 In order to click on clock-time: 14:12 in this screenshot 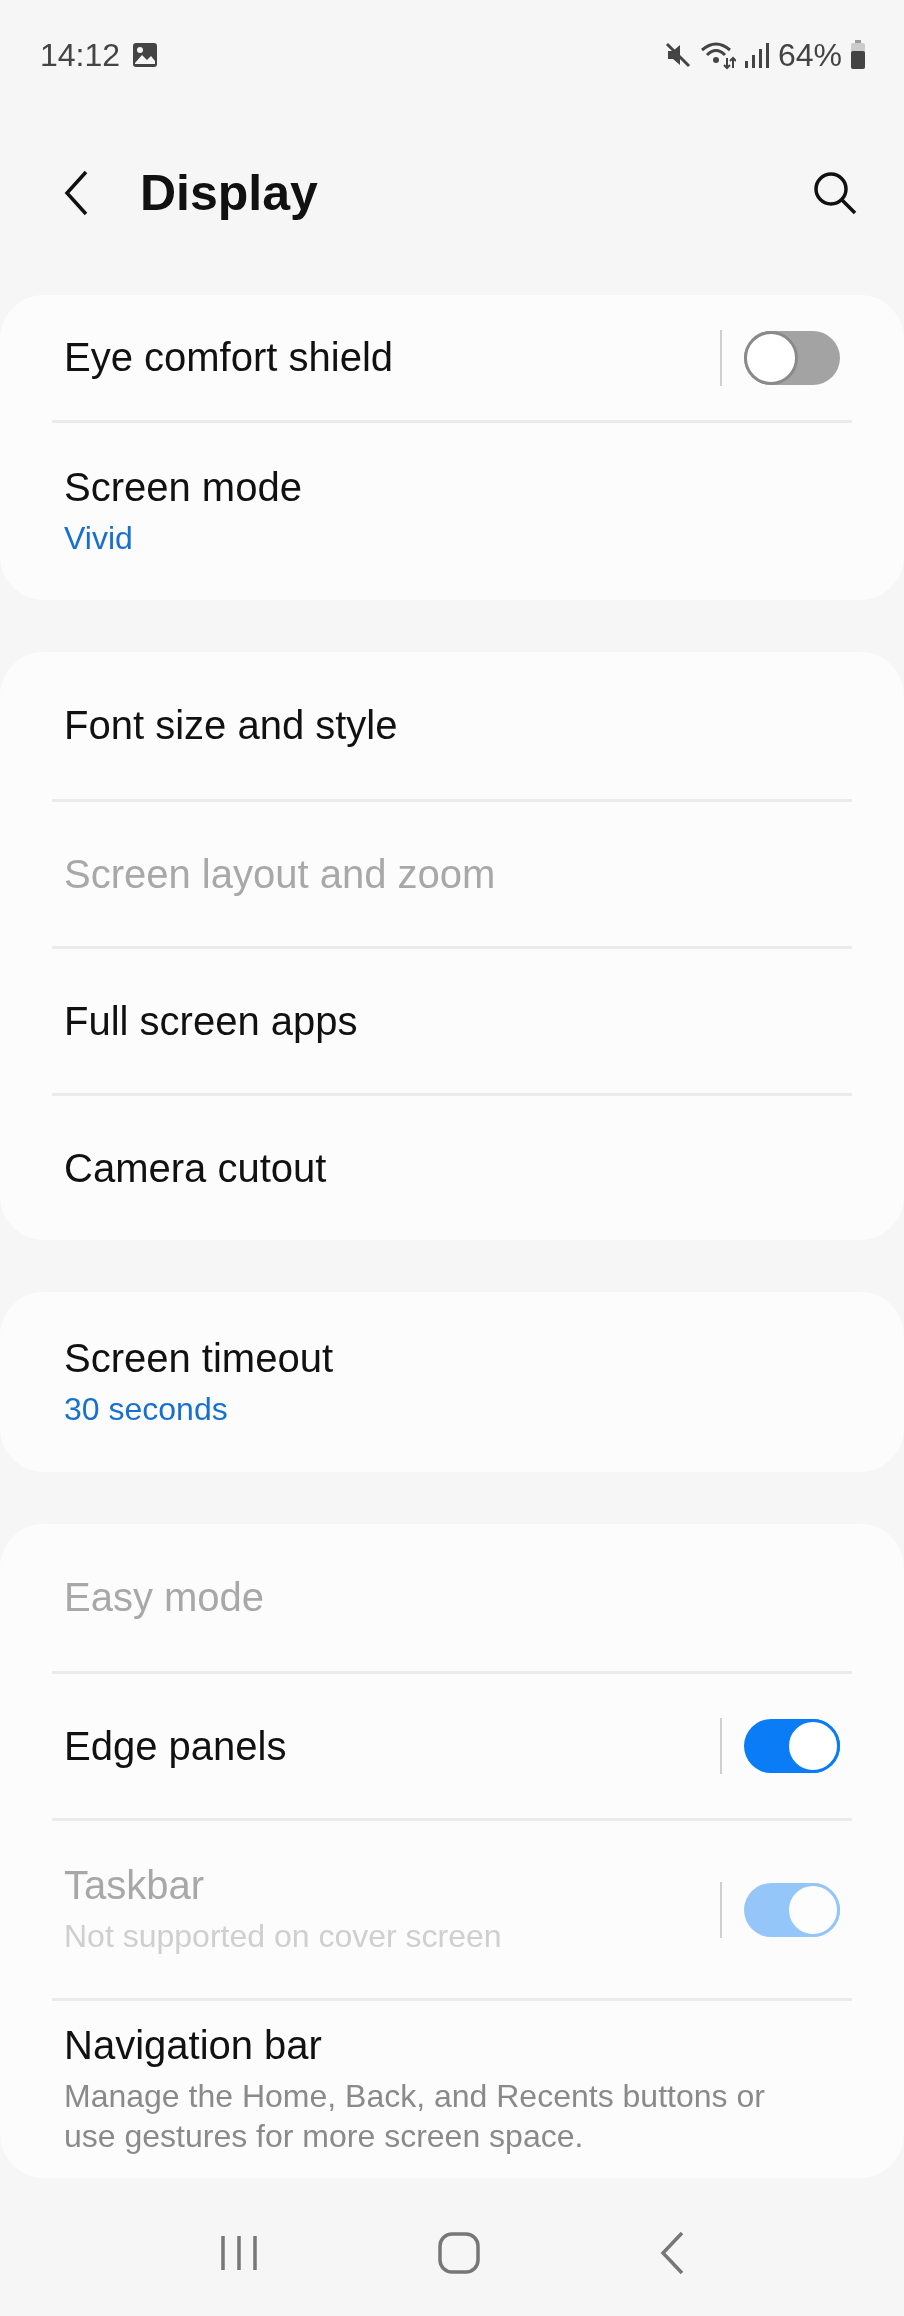, I will do `click(80, 55)`.